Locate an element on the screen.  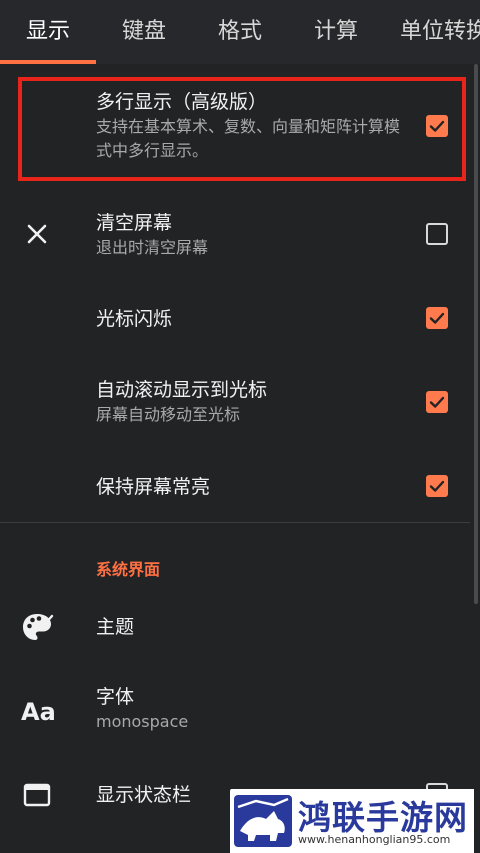
setting-title: 保持屏幕常亮 is located at coordinates (153, 487).